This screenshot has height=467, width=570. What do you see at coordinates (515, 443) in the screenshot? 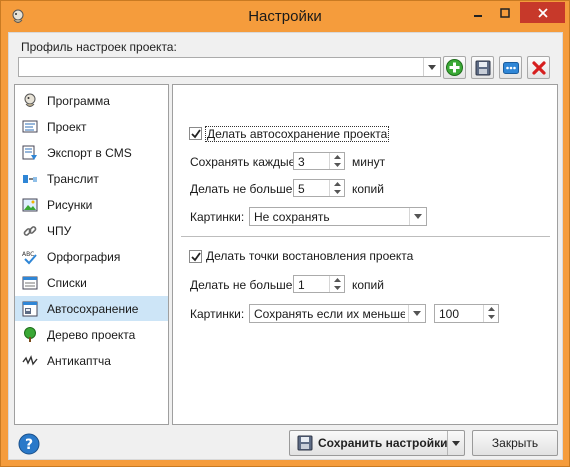
I see `close-dialog-button: Закрыть` at bounding box center [515, 443].